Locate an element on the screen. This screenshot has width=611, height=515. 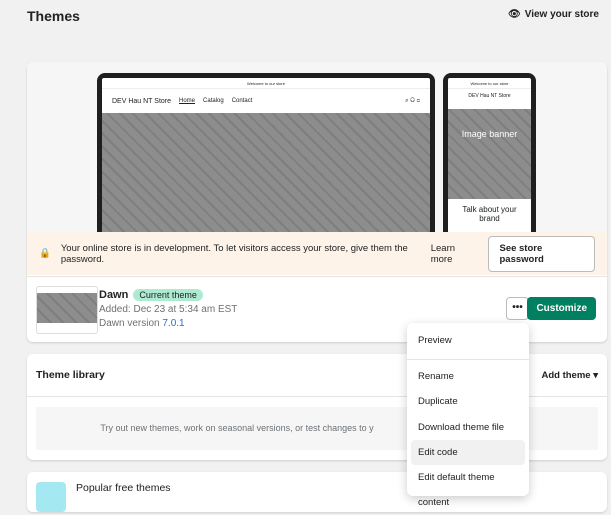
version-prefix: Dawn version is located at coordinates (131, 323).